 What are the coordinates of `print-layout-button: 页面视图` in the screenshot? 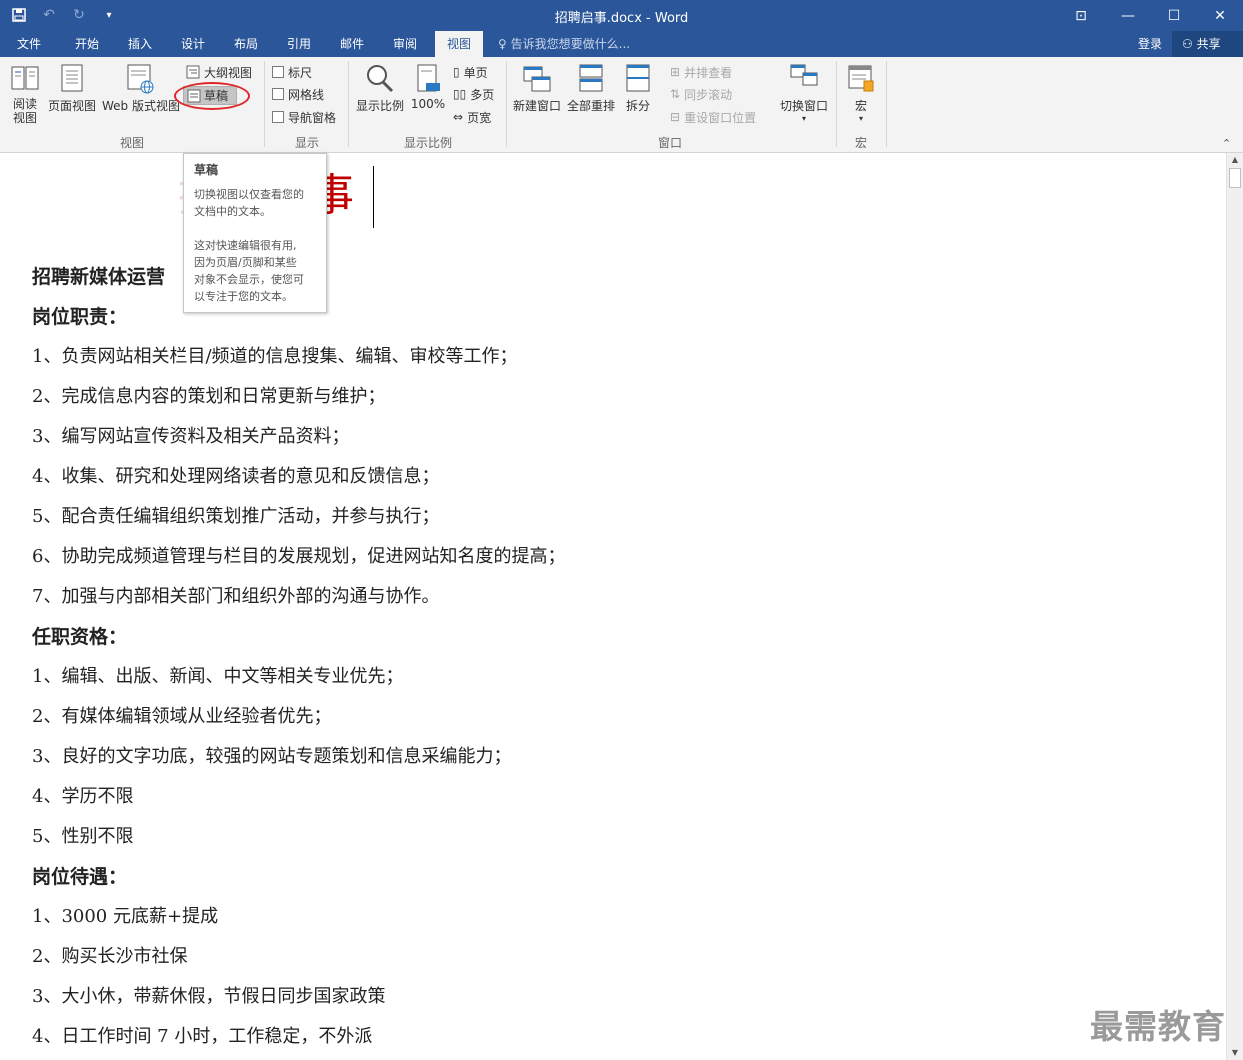 It's located at (72, 88).